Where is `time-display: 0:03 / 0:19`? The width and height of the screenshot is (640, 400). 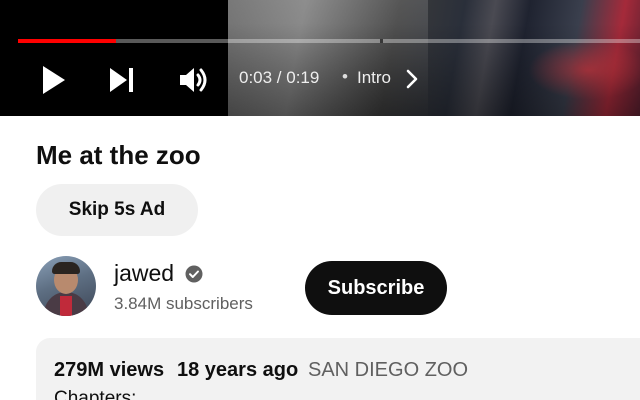 time-display: 0:03 / 0:19 is located at coordinates (279, 77).